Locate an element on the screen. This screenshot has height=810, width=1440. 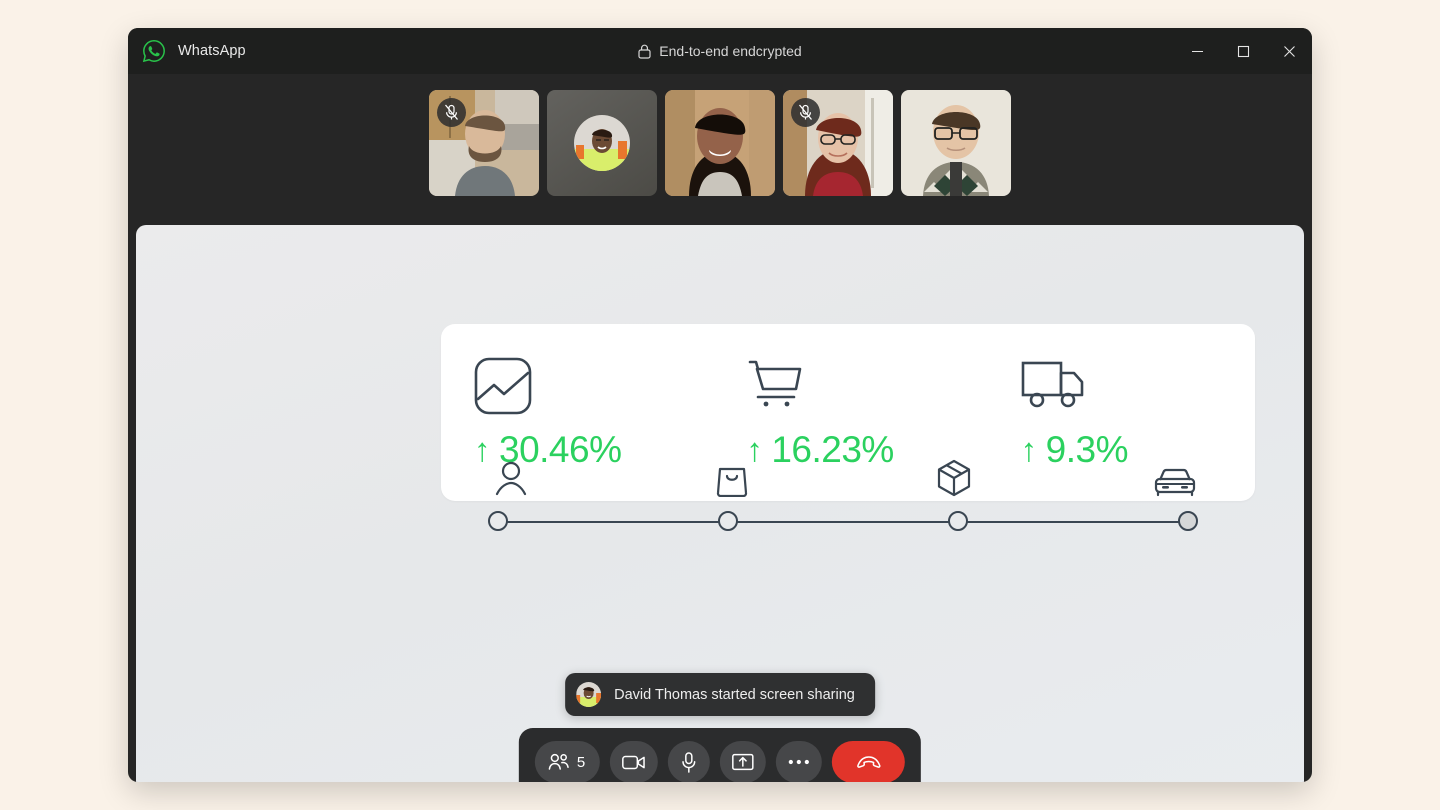
shopping-cart-icon is located at coordinates (863, 386).